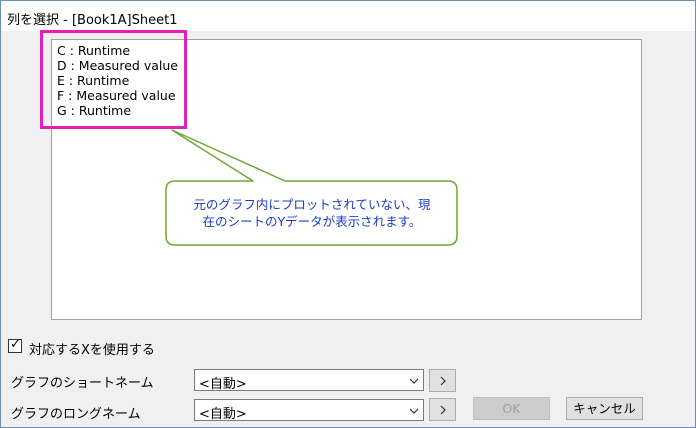  Describe the element at coordinates (312, 221) in the screenshot. I see `callout-line-2: 在のシートのYデータが表示されます。` at that location.